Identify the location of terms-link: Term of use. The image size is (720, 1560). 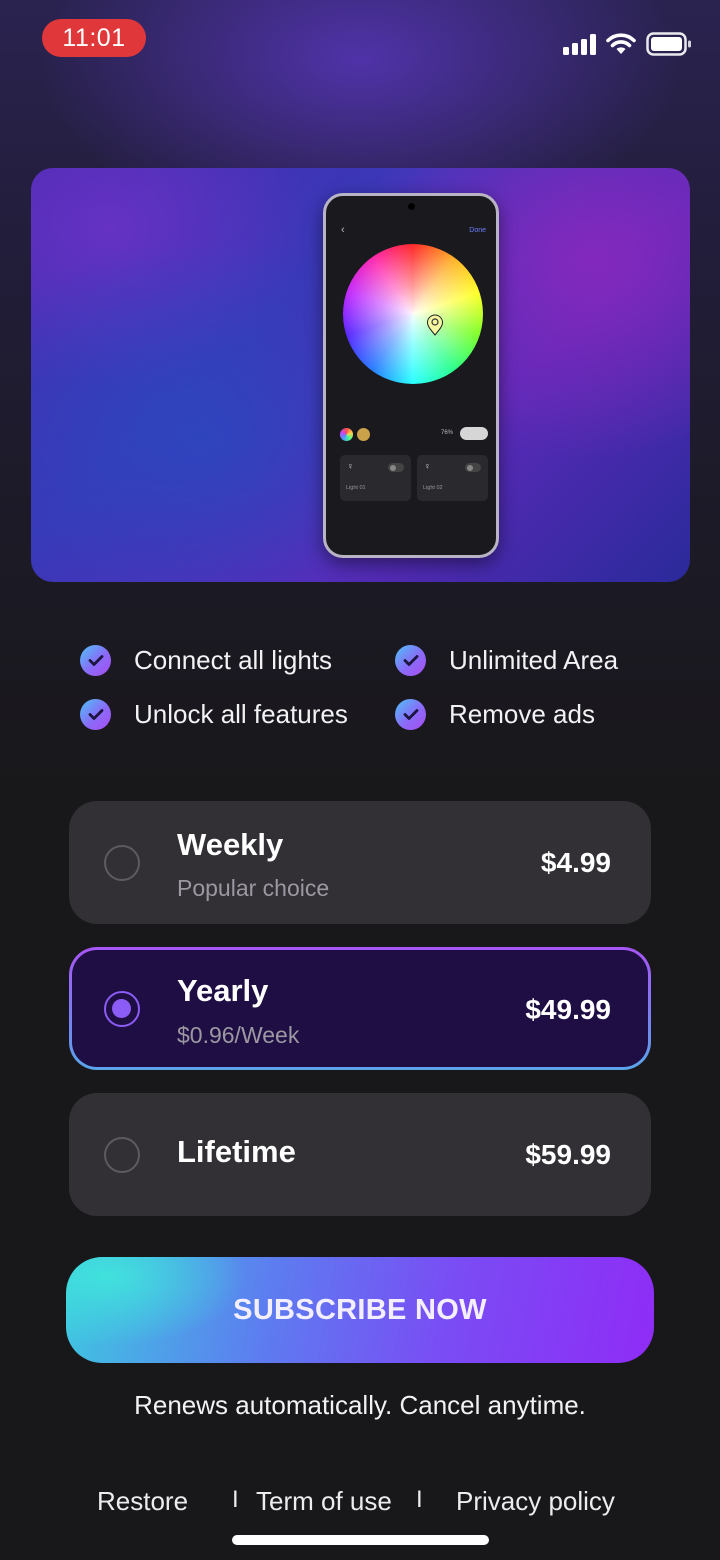
(324, 1501).